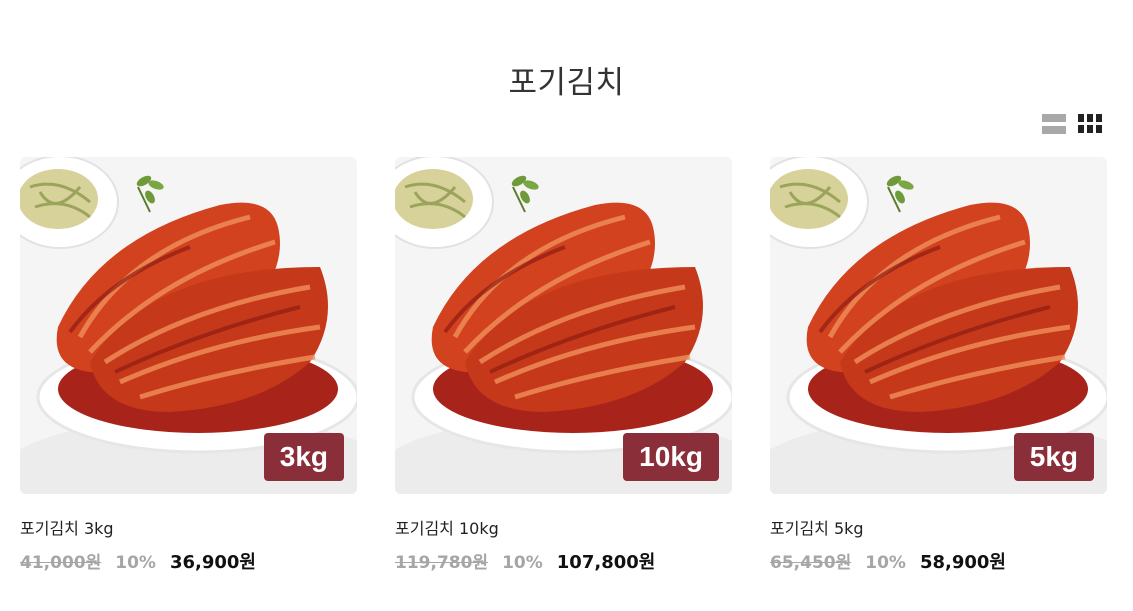 The width and height of the screenshot is (1133, 611). Describe the element at coordinates (442, 563) in the screenshot. I see `original-price: 119,780원` at that location.